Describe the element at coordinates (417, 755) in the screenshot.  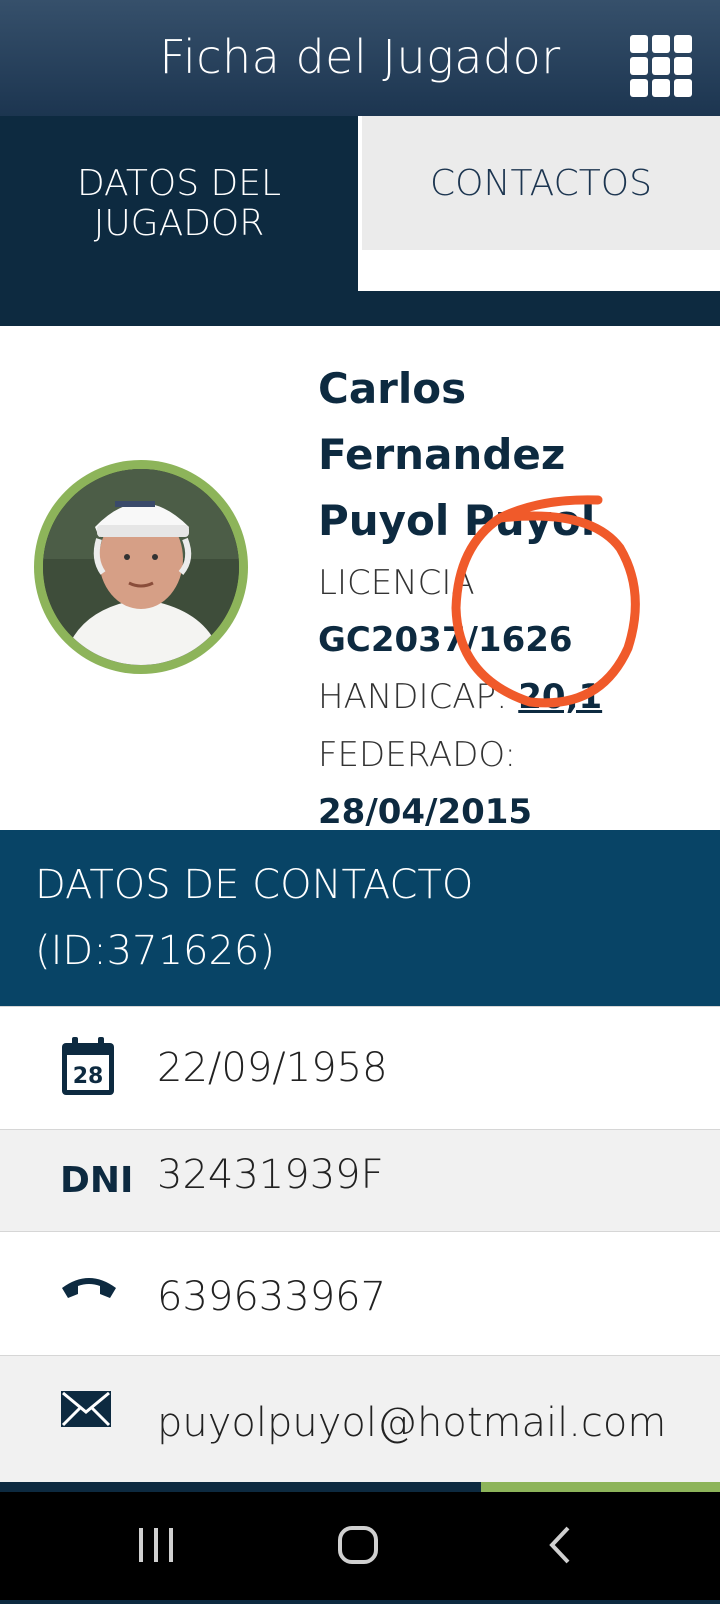
I see `federado-label: FEDERADO:` at that location.